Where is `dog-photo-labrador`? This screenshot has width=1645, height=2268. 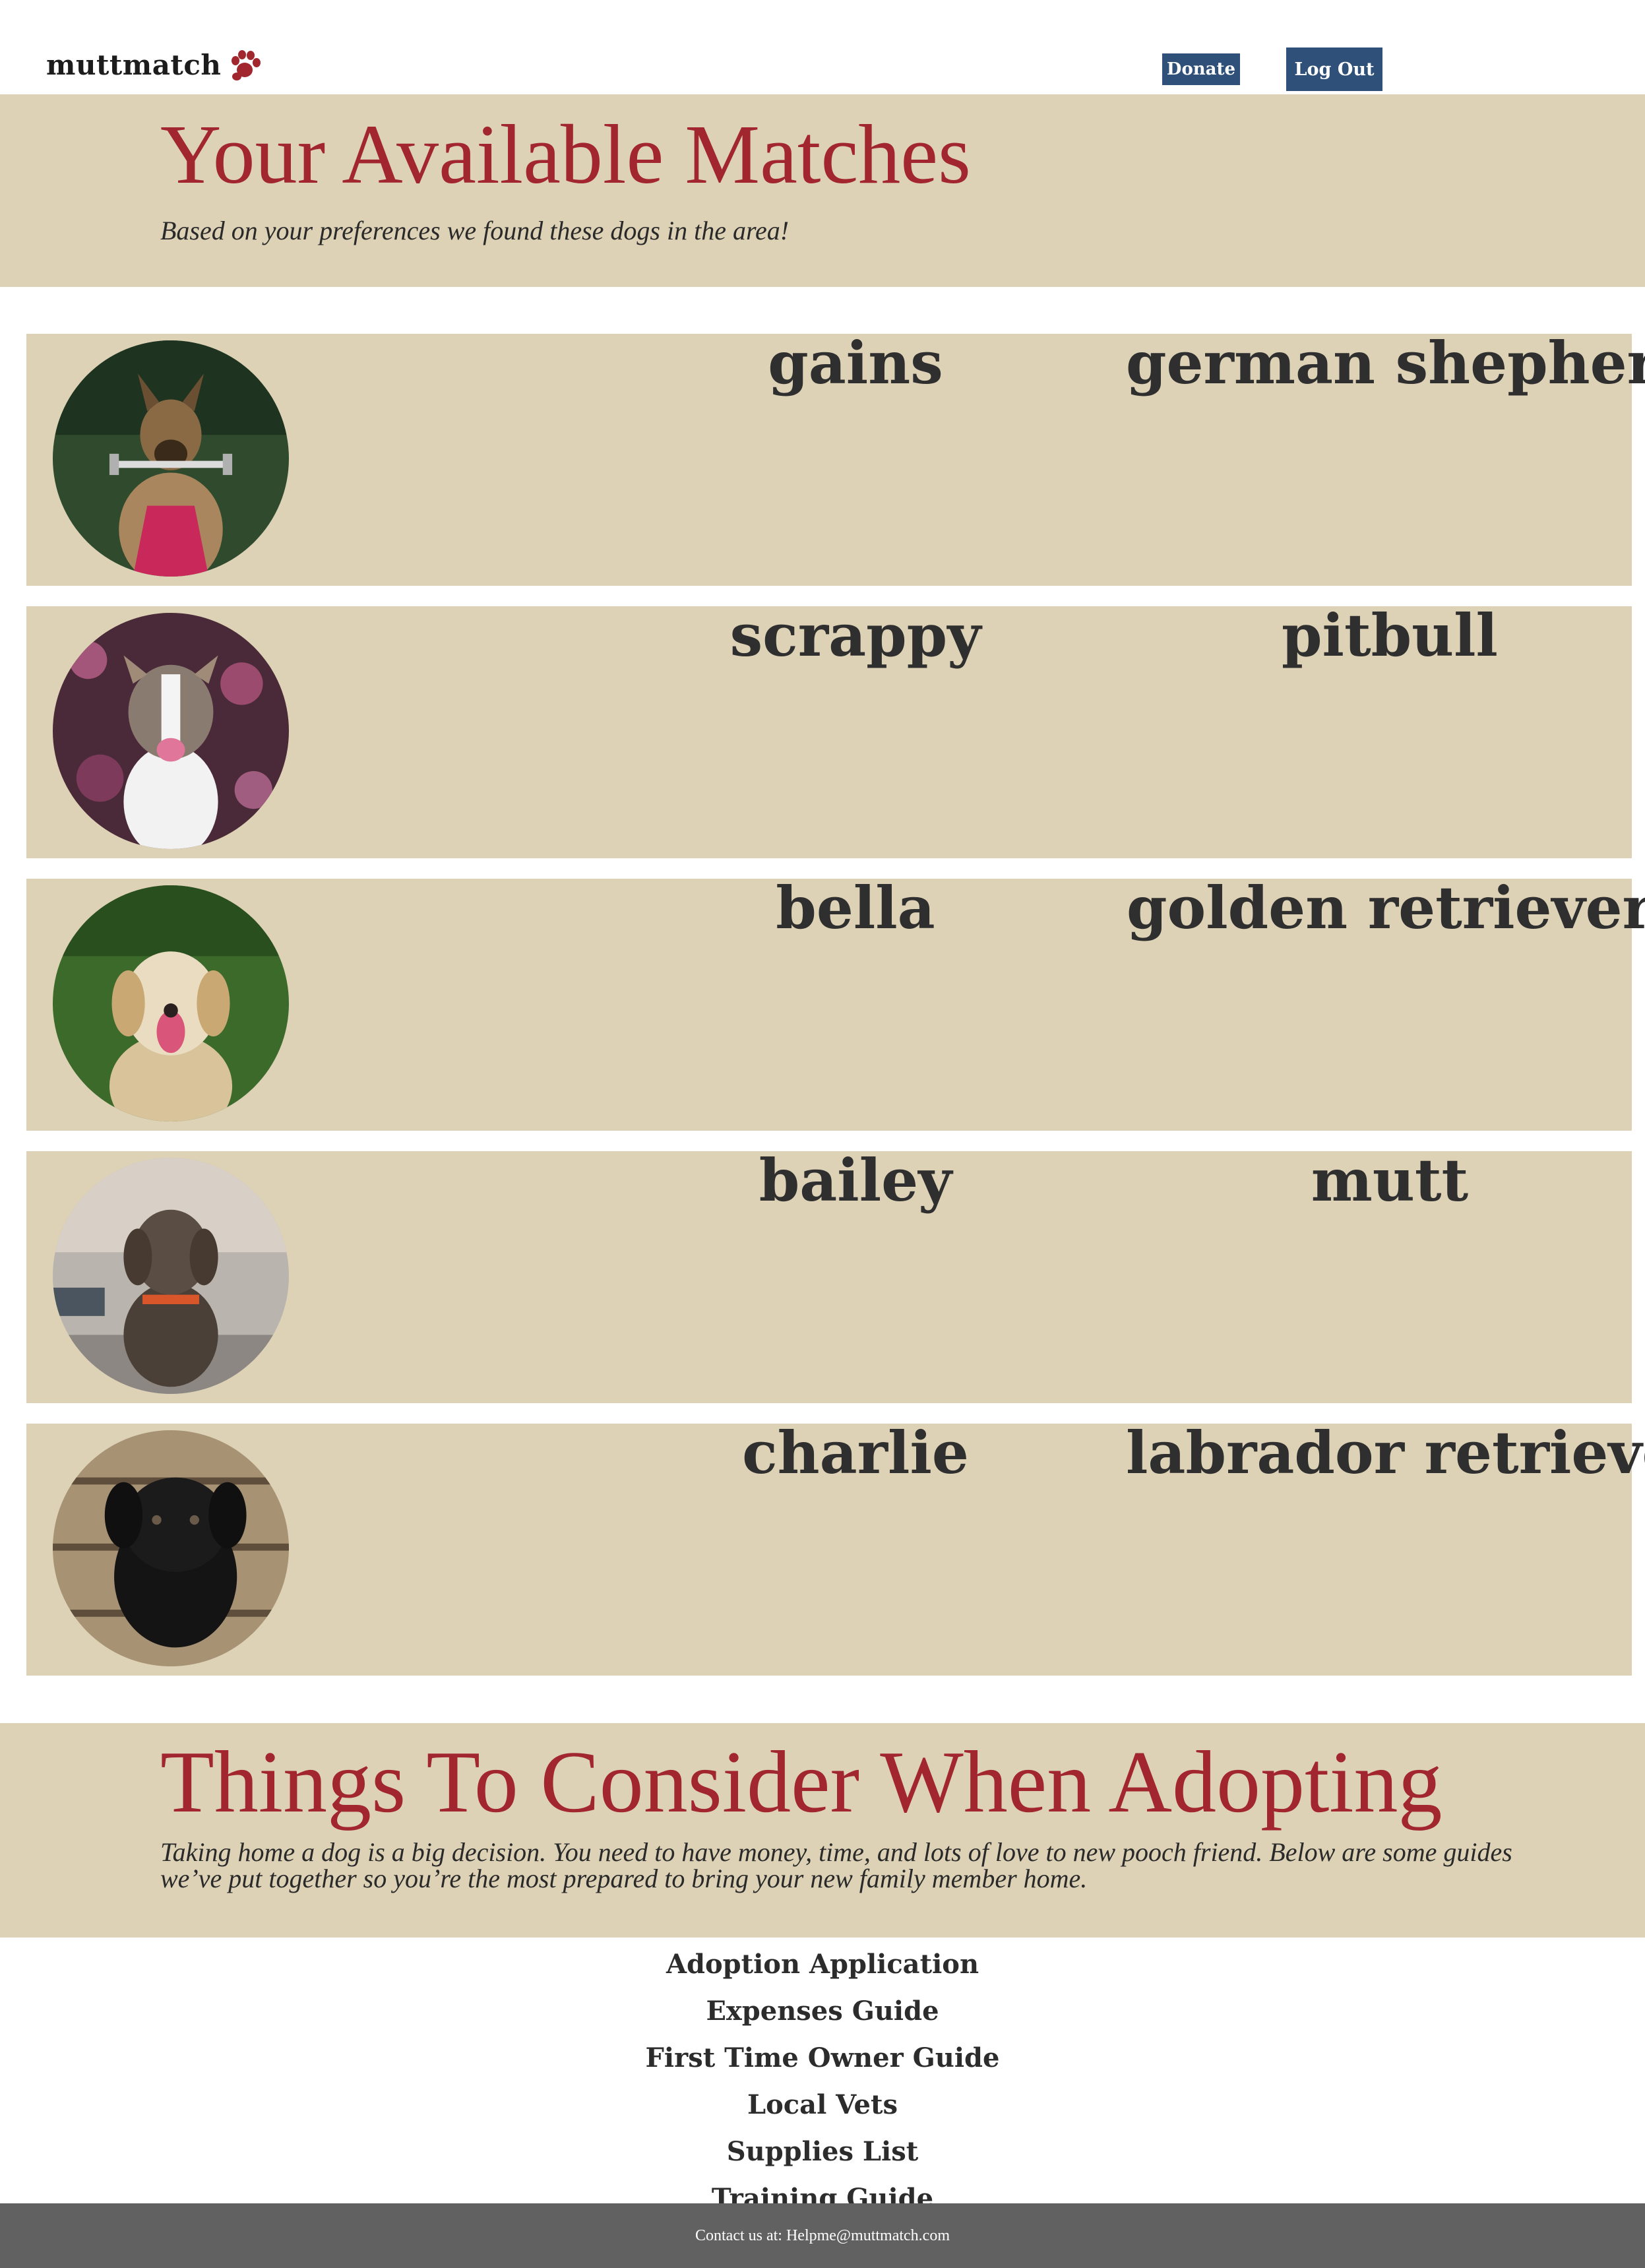
dog-photo-labrador is located at coordinates (171, 1548).